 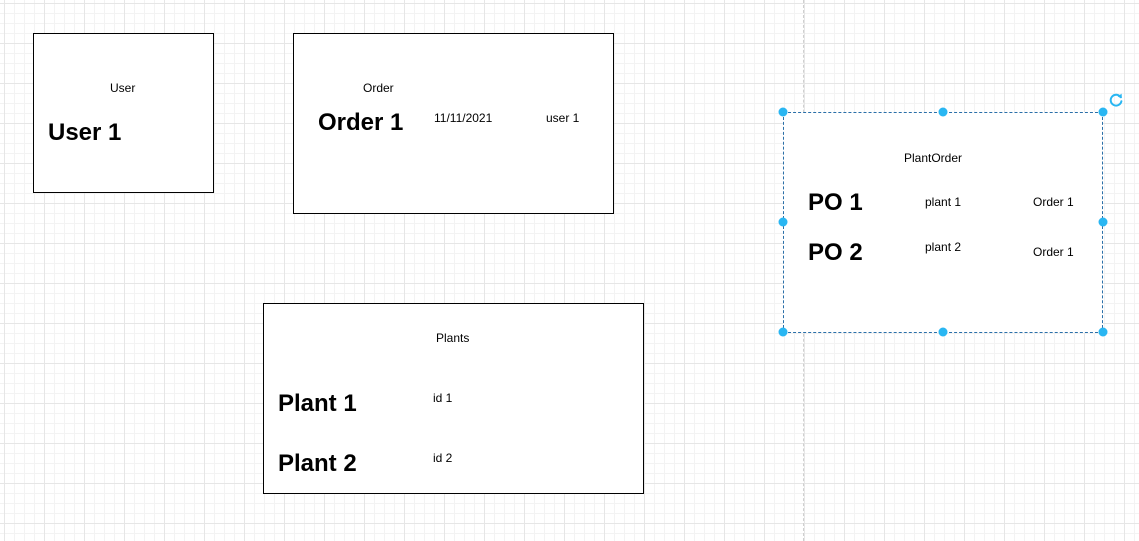 I want to click on resize-handle-bottom-left, so click(x=783, y=332).